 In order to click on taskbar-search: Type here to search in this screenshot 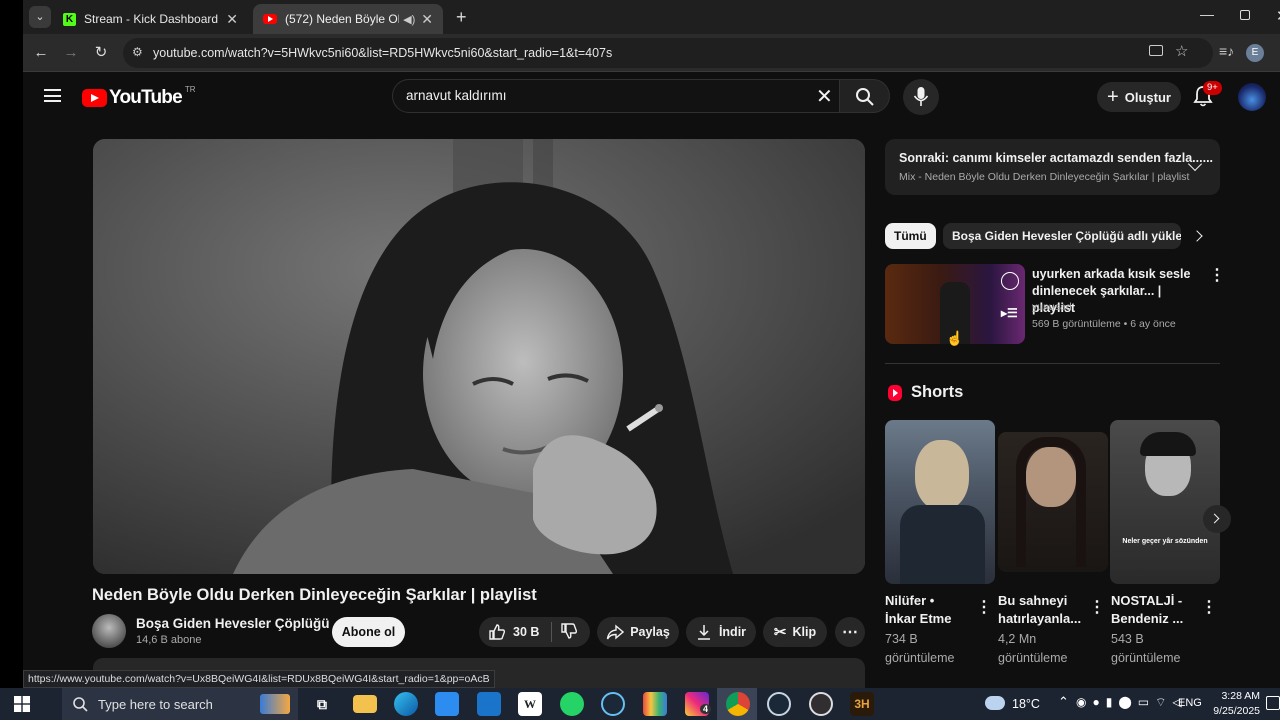, I will do `click(180, 704)`.